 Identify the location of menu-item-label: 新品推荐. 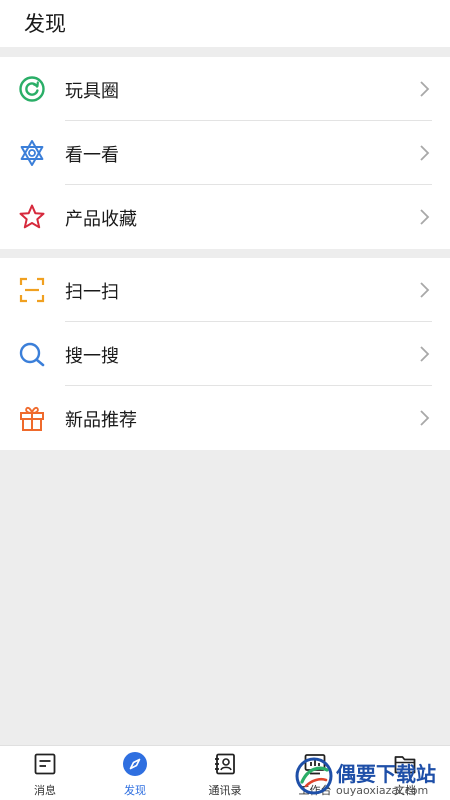
(101, 420).